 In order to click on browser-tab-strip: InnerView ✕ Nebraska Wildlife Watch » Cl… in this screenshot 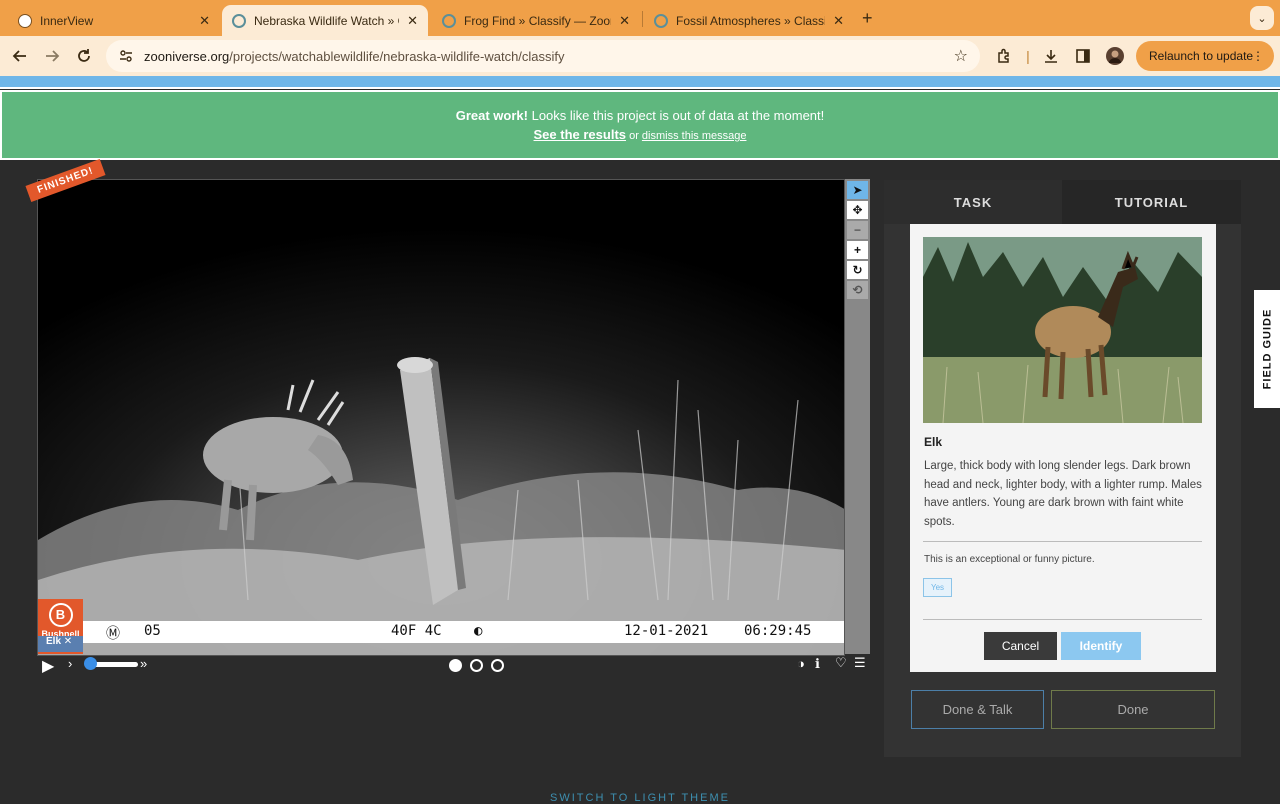, I will do `click(640, 18)`.